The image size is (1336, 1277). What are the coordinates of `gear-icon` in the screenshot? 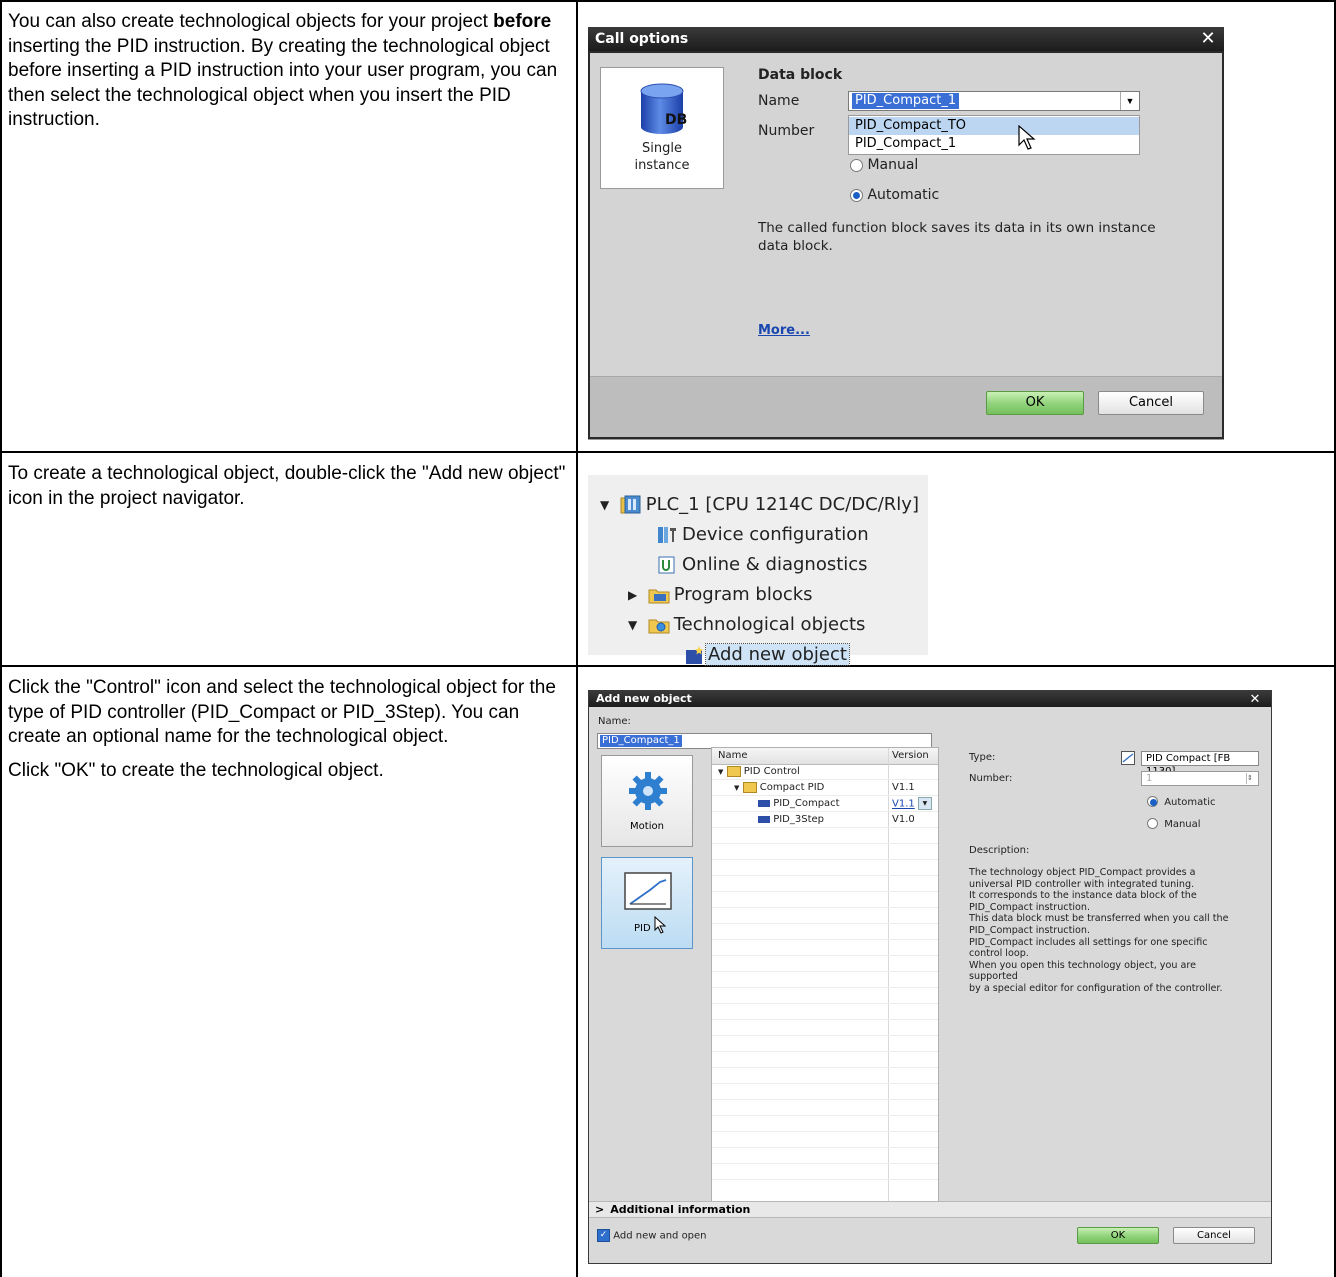 It's located at (648, 791).